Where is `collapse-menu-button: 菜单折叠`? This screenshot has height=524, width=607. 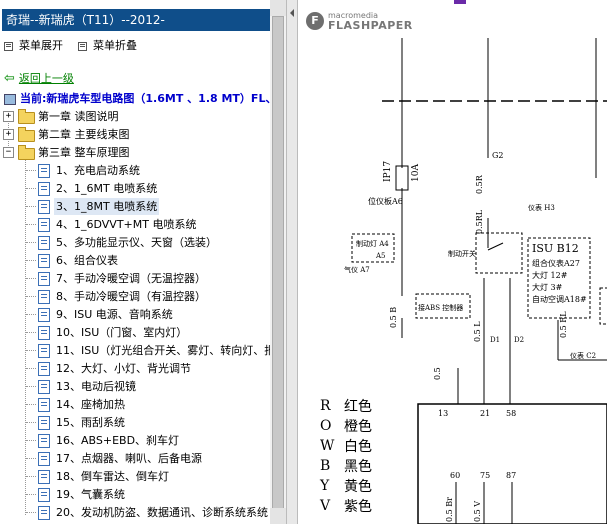 collapse-menu-button: 菜单折叠 is located at coordinates (107, 46).